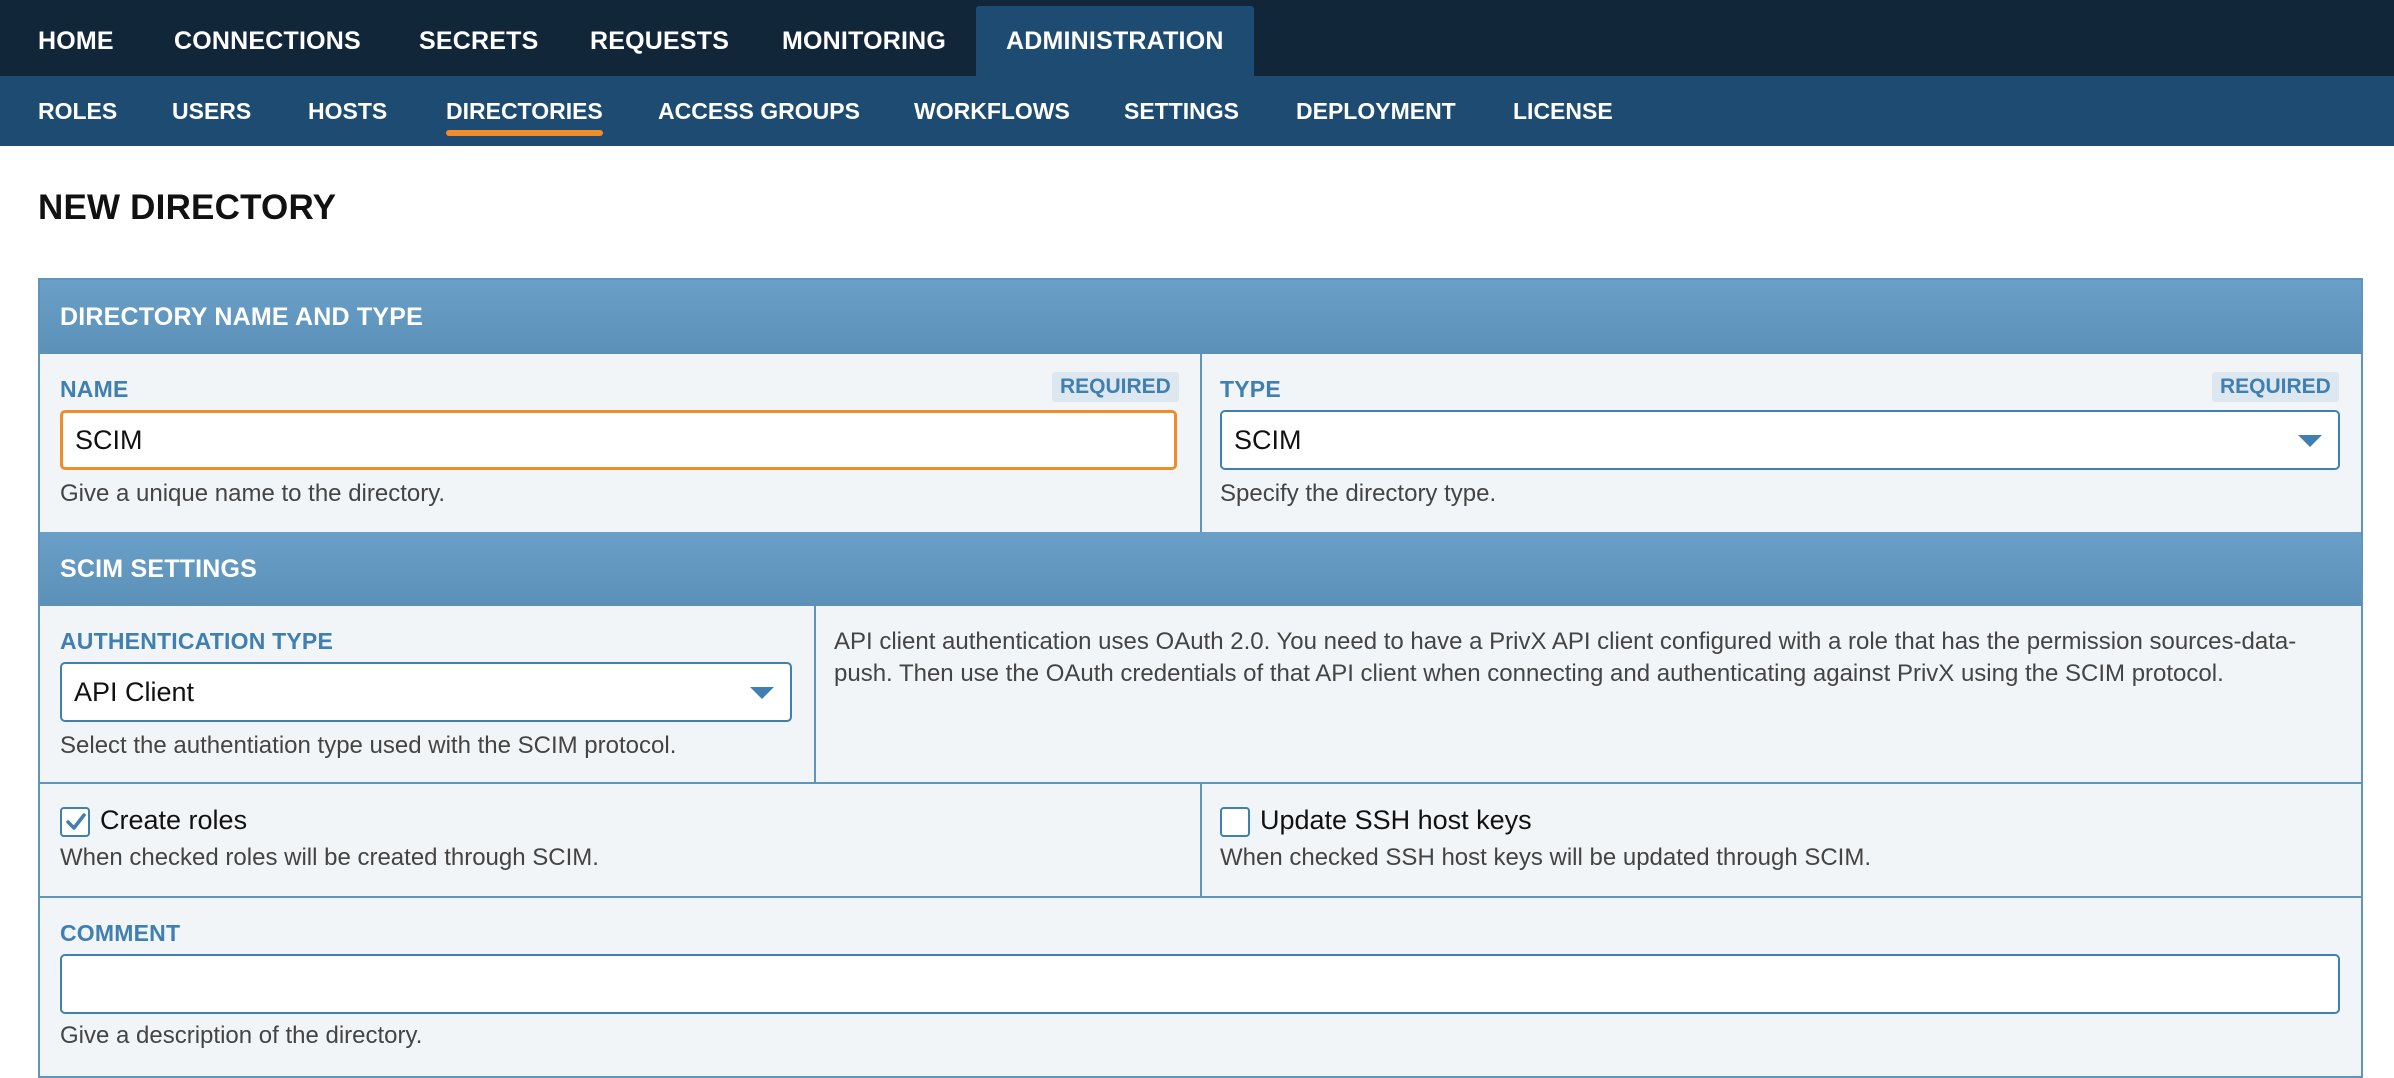 Image resolution: width=2394 pixels, height=1078 pixels. Describe the element at coordinates (1115, 387) in the screenshot. I see `name-required-badge: REQUIRED` at that location.